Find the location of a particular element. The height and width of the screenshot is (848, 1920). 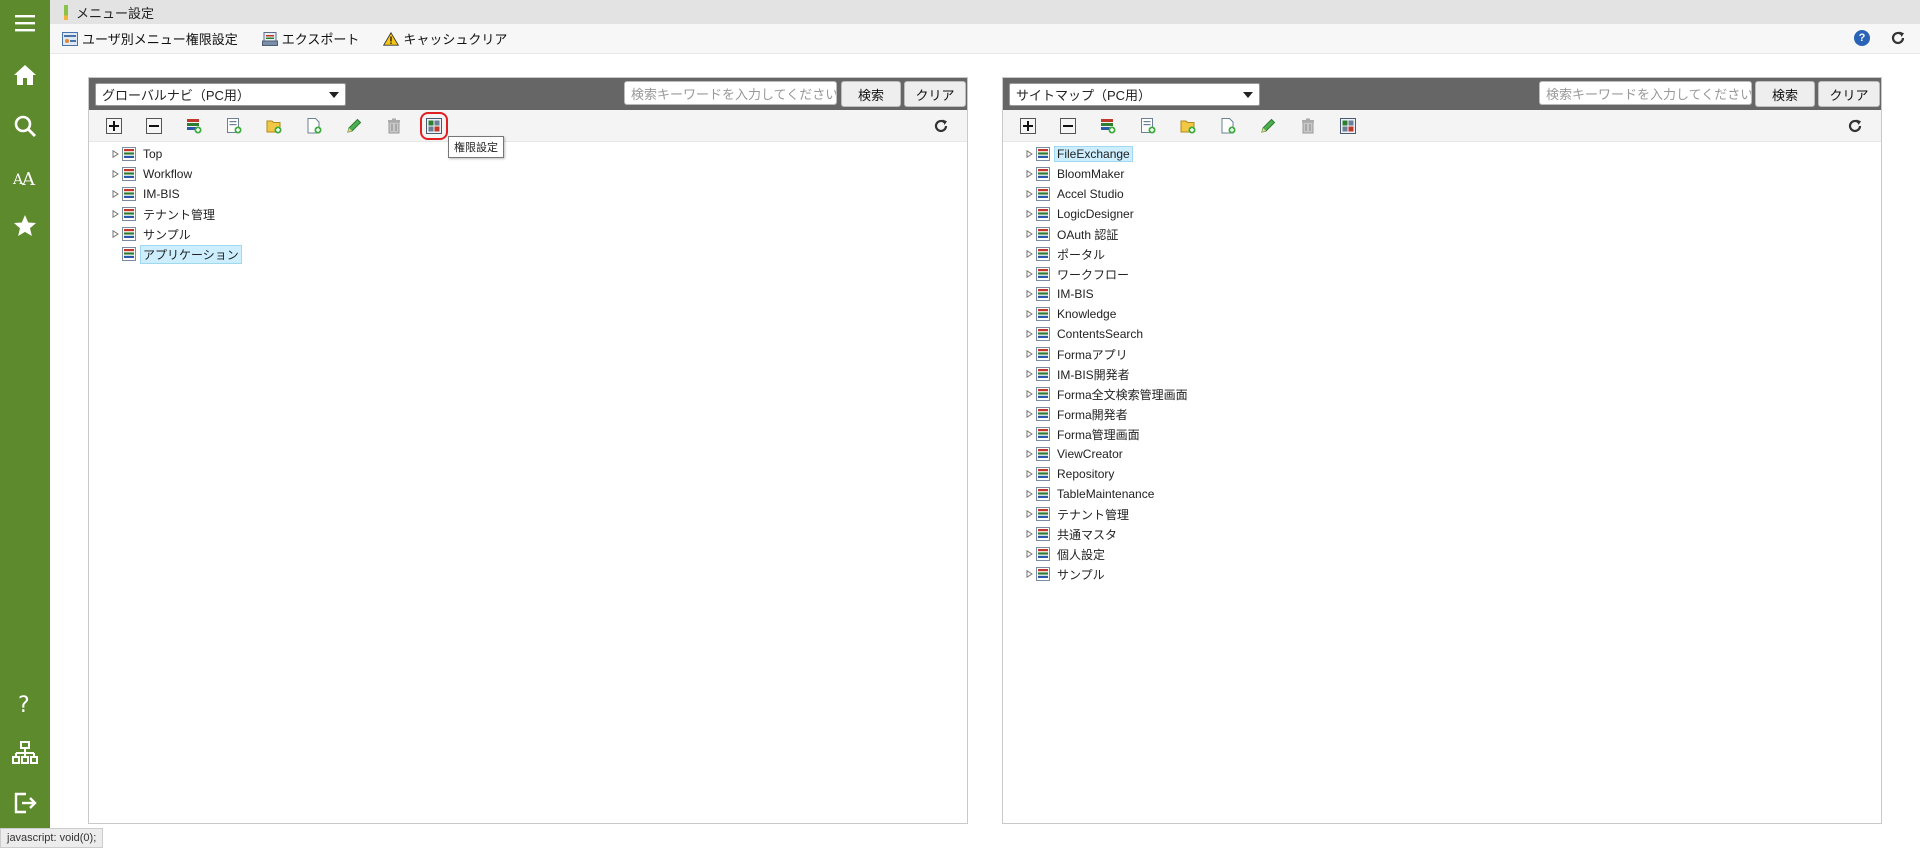

tree-node: ContentsSearch is located at coordinates (1108, 334).